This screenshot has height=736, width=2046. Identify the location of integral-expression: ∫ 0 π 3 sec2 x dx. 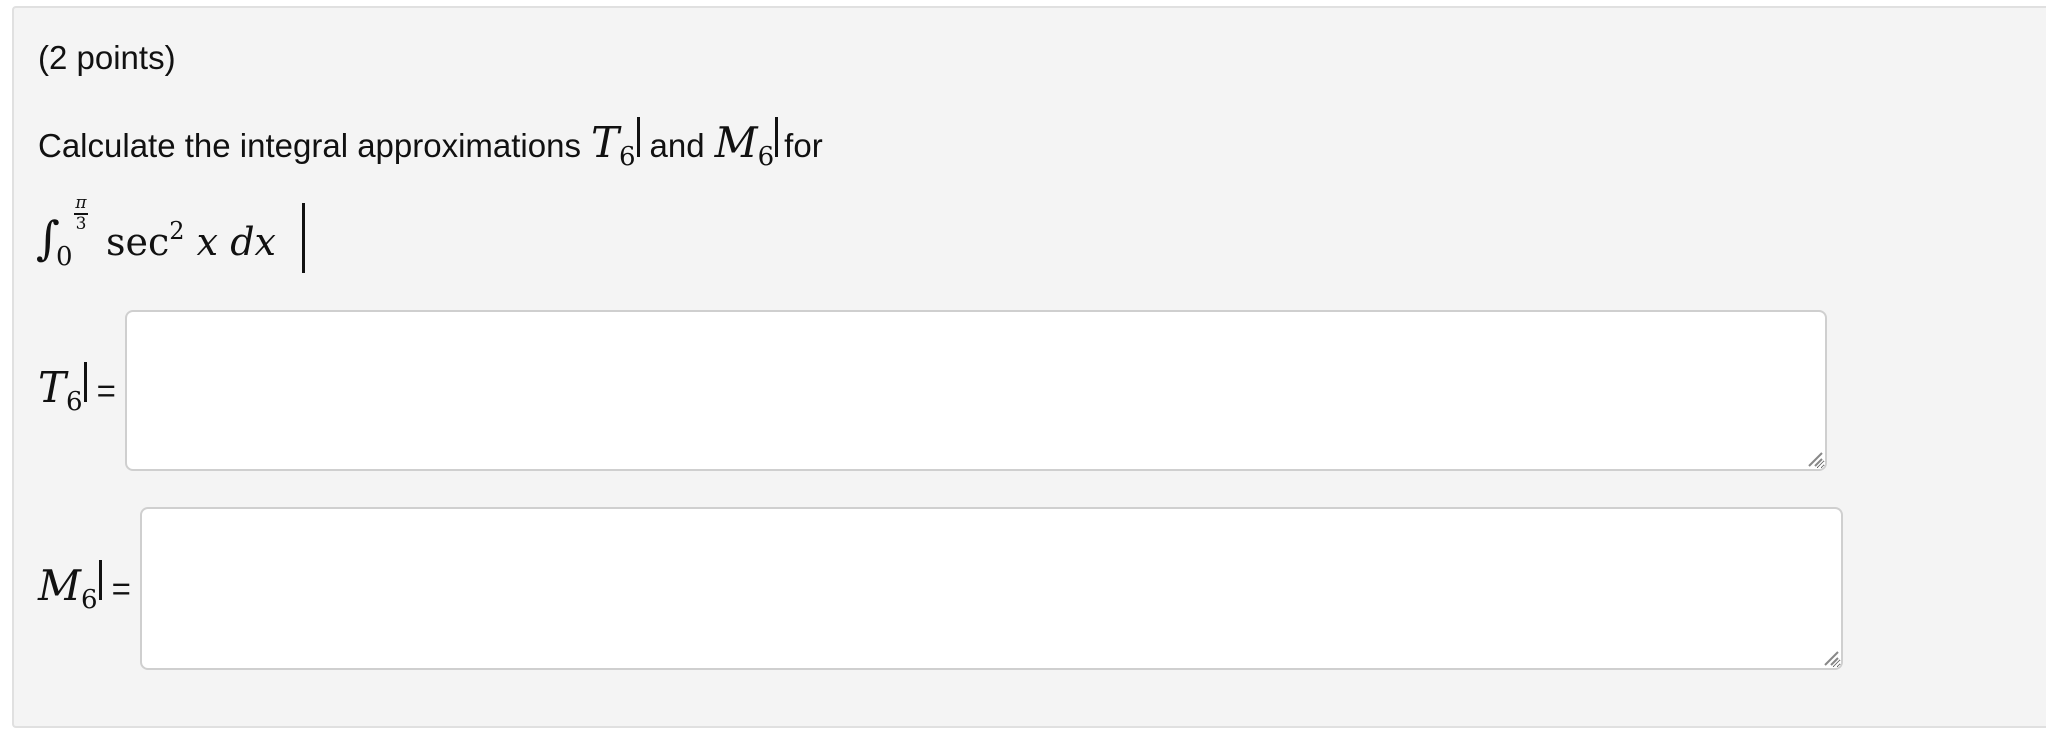
(176, 240).